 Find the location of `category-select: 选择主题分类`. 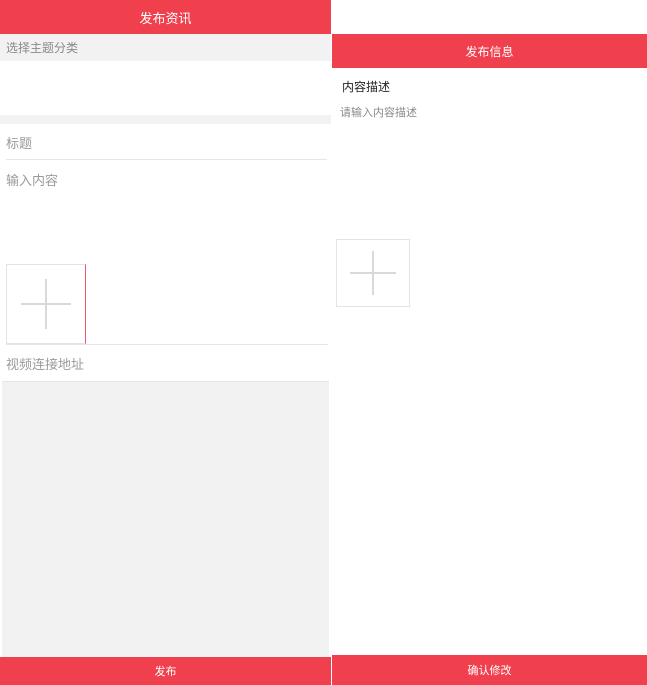

category-select: 选择主题分类 is located at coordinates (165, 47).